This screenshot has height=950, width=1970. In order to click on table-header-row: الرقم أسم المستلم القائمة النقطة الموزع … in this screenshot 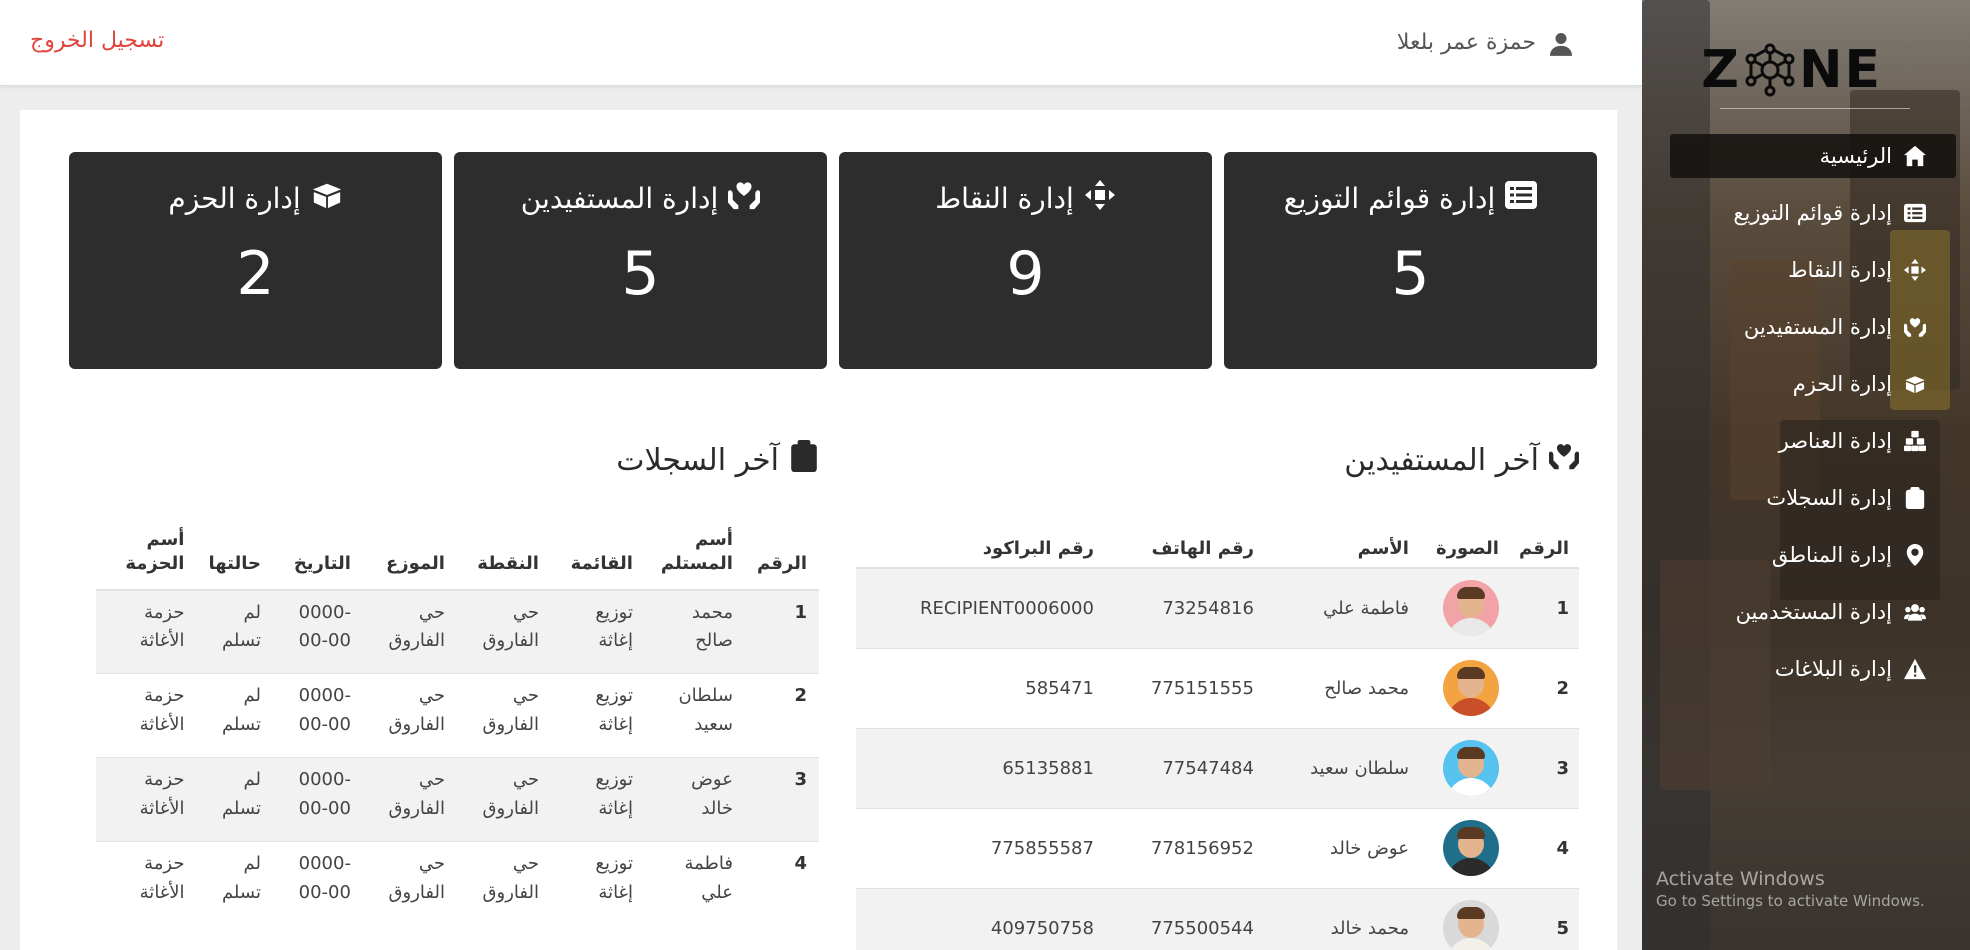, I will do `click(457, 559)`.